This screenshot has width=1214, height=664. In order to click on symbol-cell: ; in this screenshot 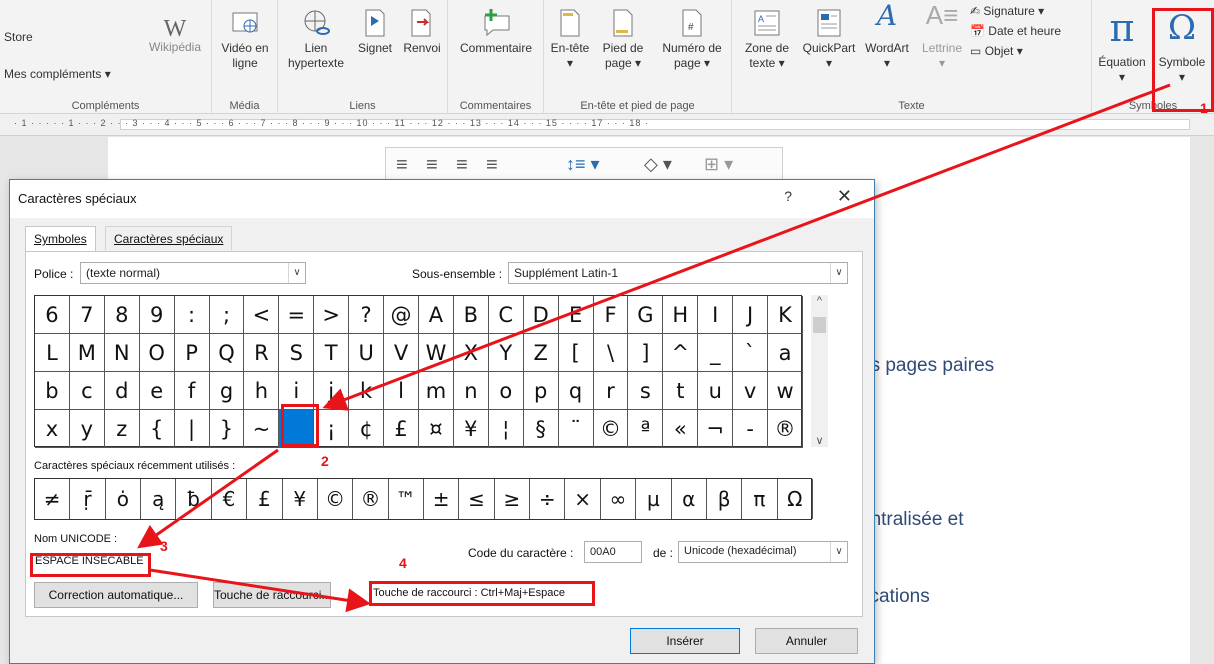, I will do `click(227, 315)`.